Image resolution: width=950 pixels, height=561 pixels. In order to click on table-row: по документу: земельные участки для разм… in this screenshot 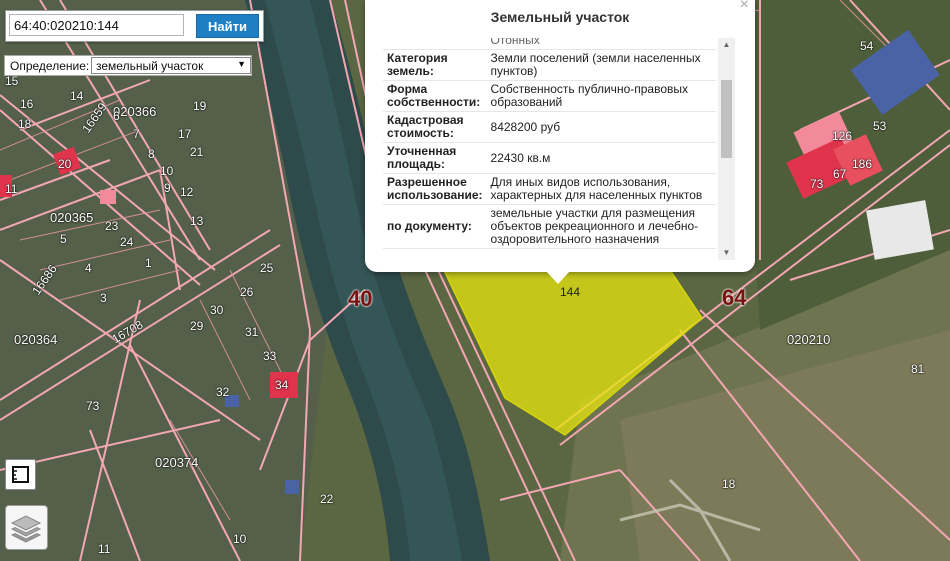, I will do `click(549, 226)`.